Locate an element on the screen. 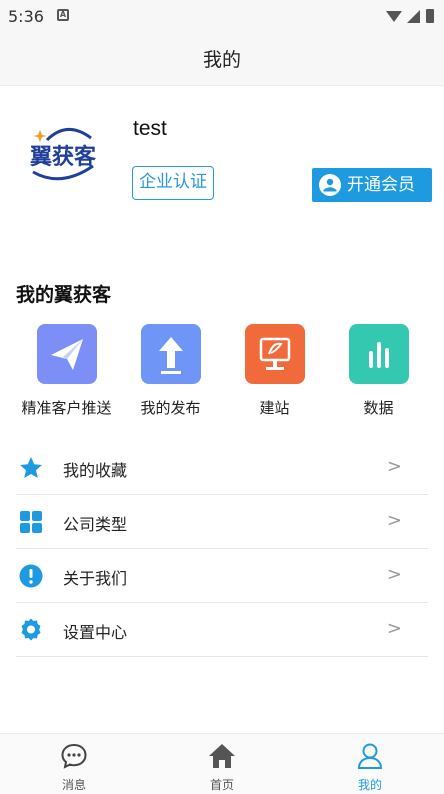 The image size is (444, 794). feature-label: 我的发布 is located at coordinates (170, 408).